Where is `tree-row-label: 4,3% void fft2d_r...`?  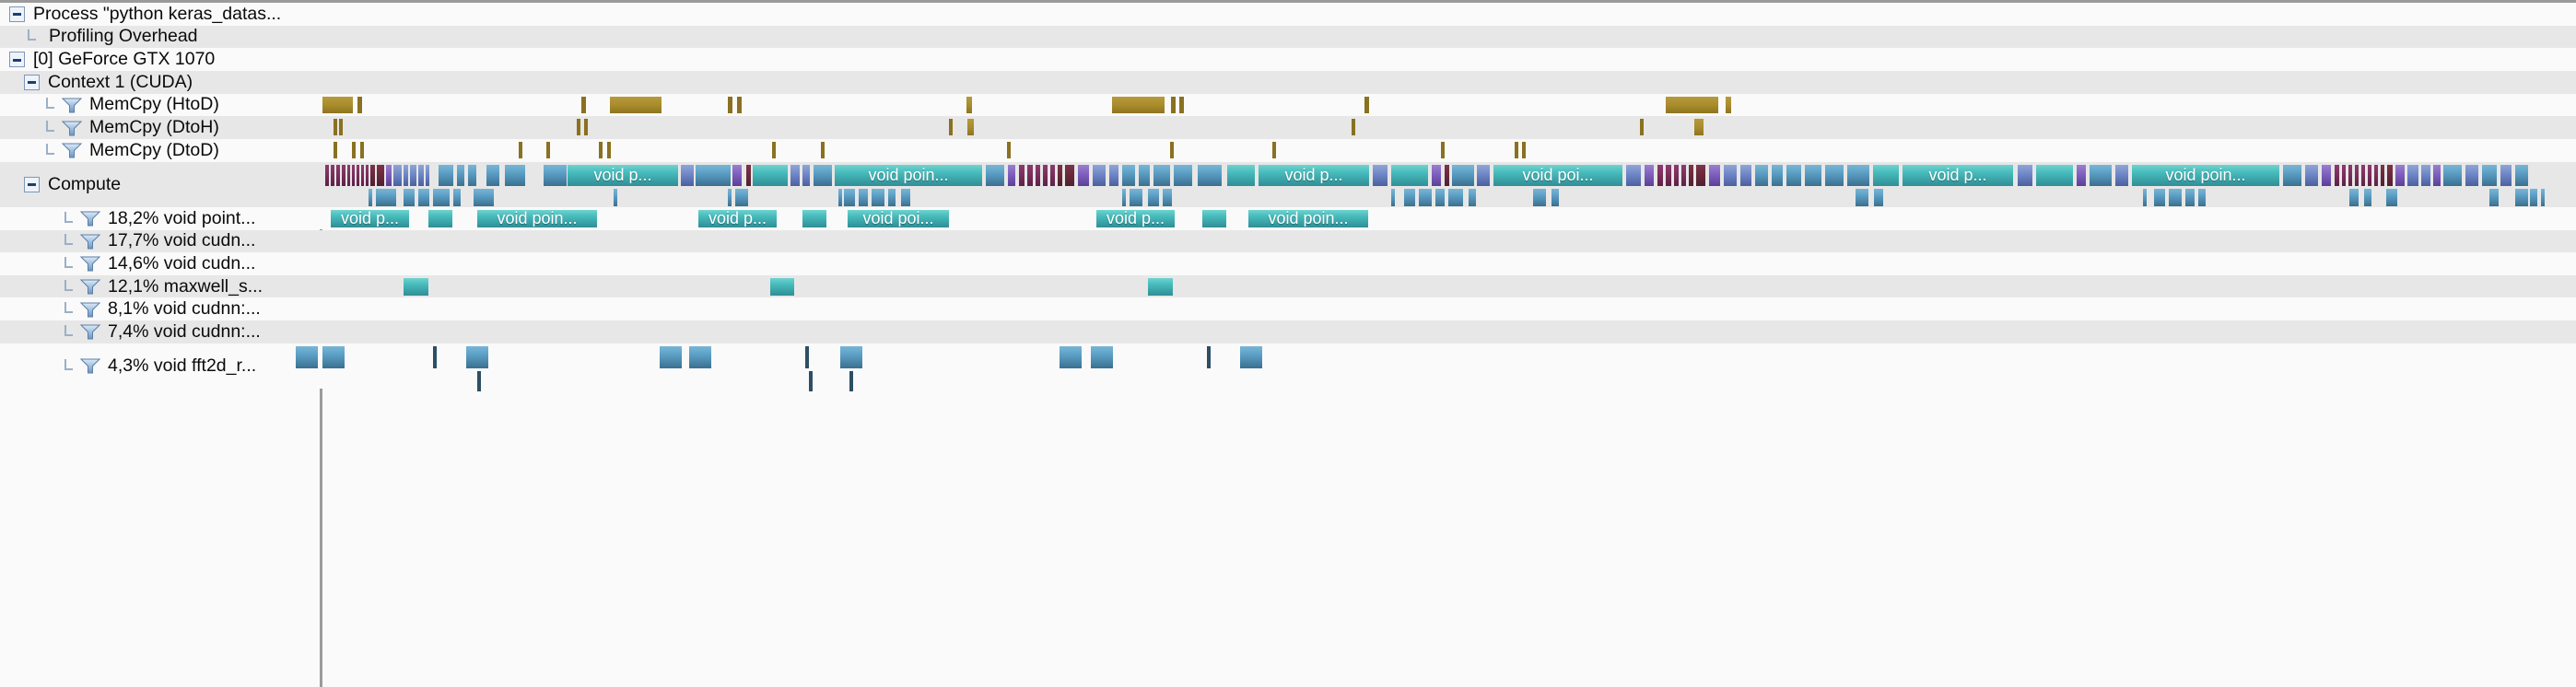 tree-row-label: 4,3% void fft2d_r... is located at coordinates (160, 366).